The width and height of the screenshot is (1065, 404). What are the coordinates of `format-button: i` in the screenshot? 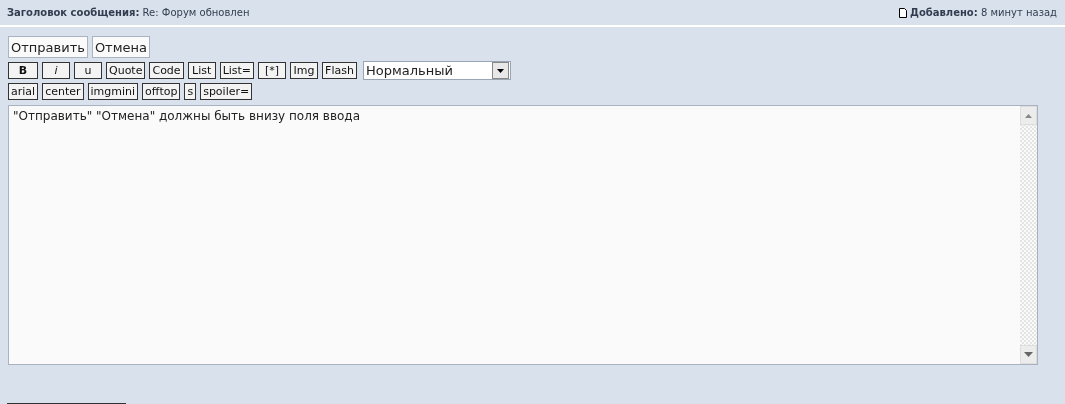 It's located at (56, 70).